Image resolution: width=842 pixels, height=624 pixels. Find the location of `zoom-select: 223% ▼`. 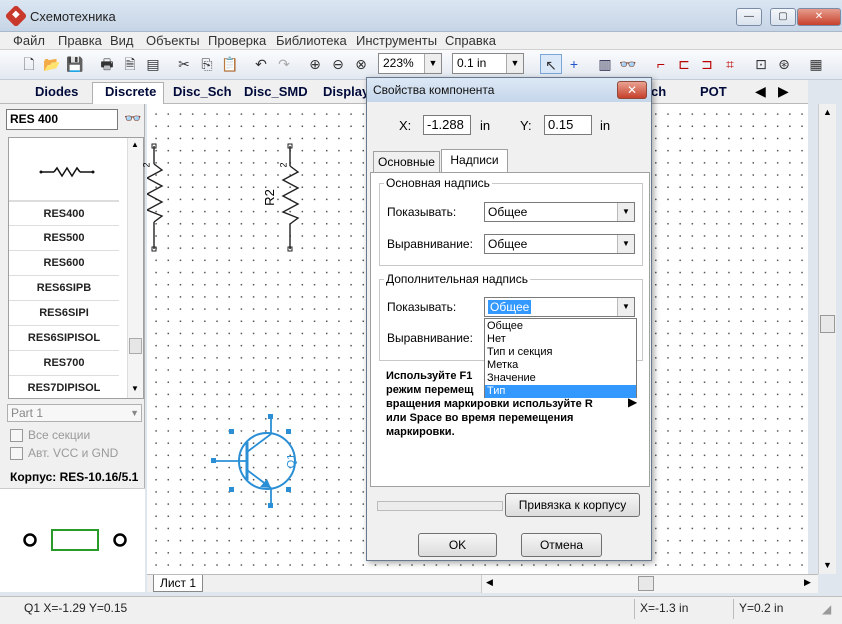

zoom-select: 223% ▼ is located at coordinates (410, 63).